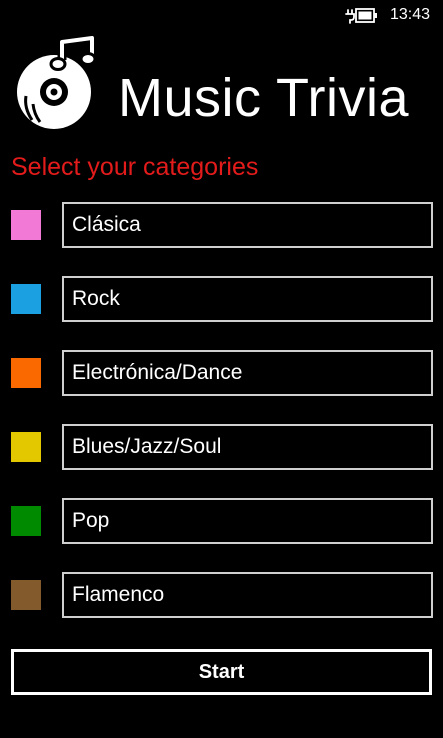  I want to click on category-label: Flamenco, so click(118, 594).